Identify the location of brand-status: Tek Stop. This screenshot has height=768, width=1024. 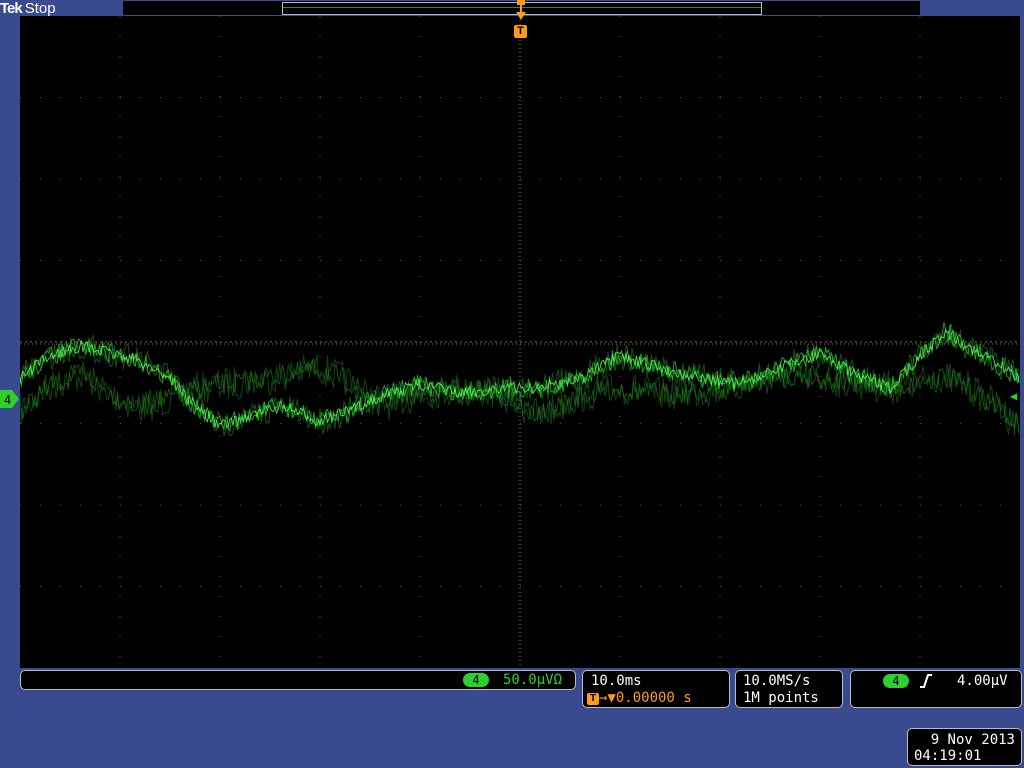
(28, 8).